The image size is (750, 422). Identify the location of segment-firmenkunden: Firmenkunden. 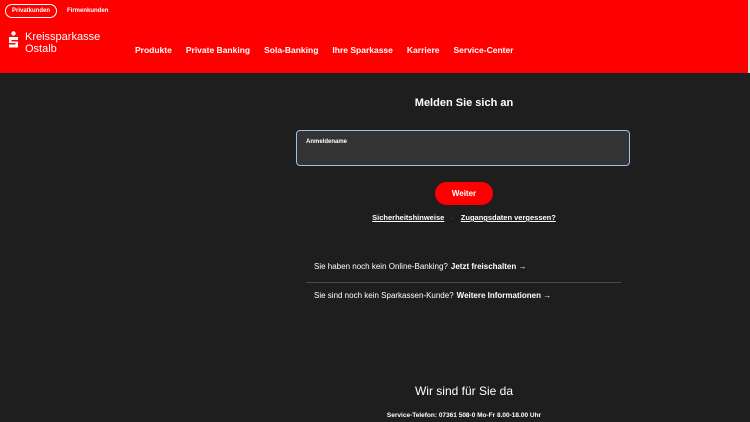
(87, 11).